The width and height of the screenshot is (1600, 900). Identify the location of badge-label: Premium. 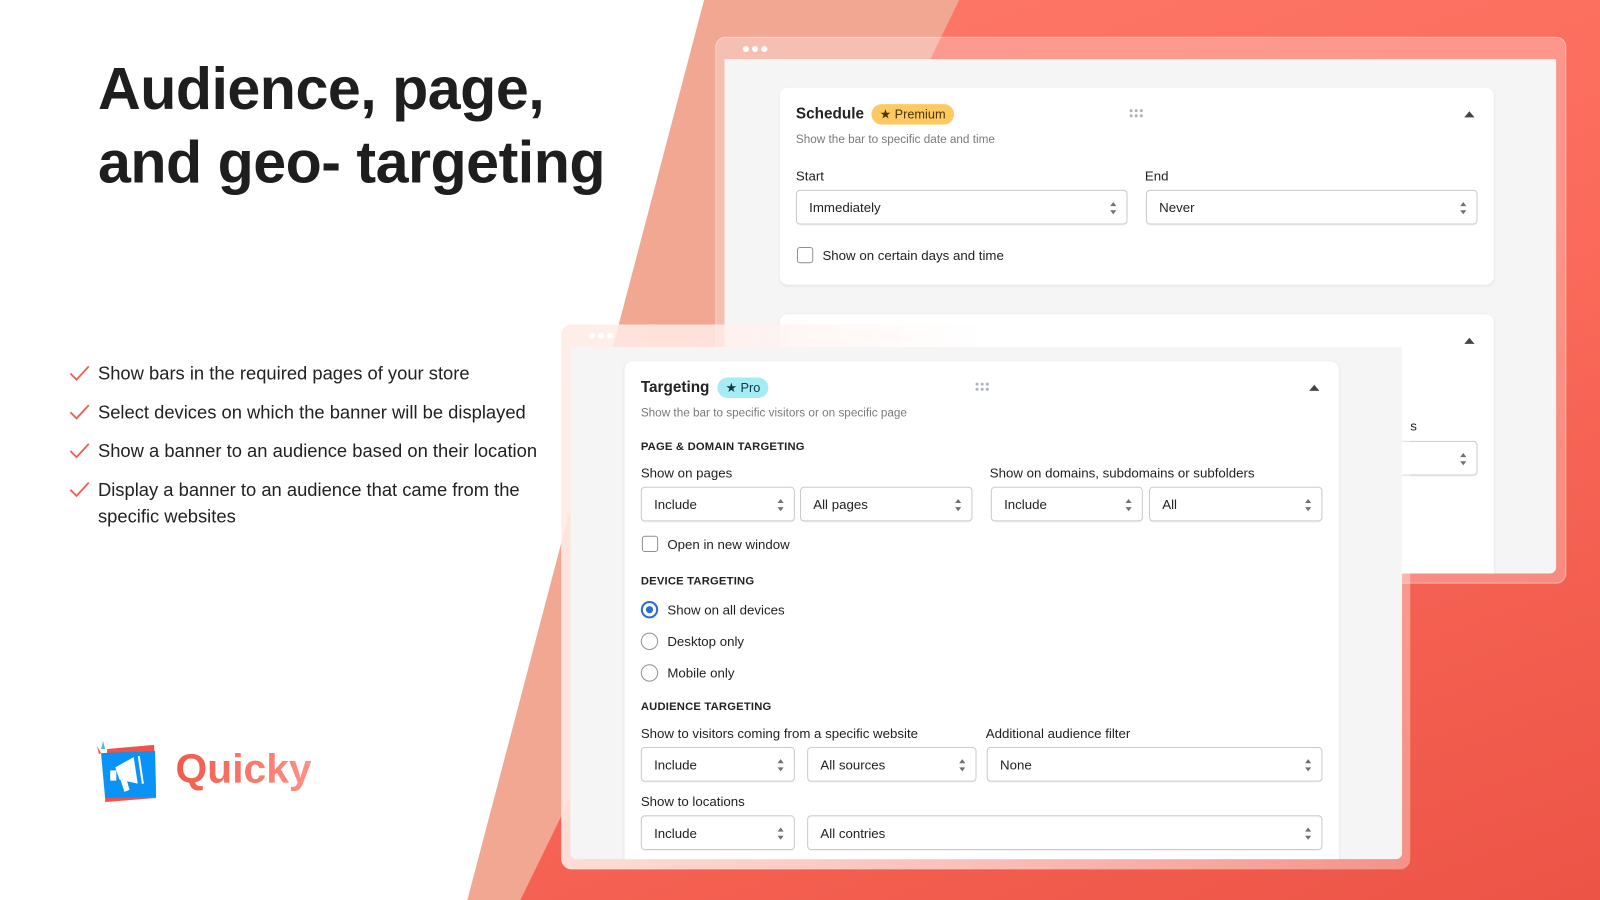
(920, 114).